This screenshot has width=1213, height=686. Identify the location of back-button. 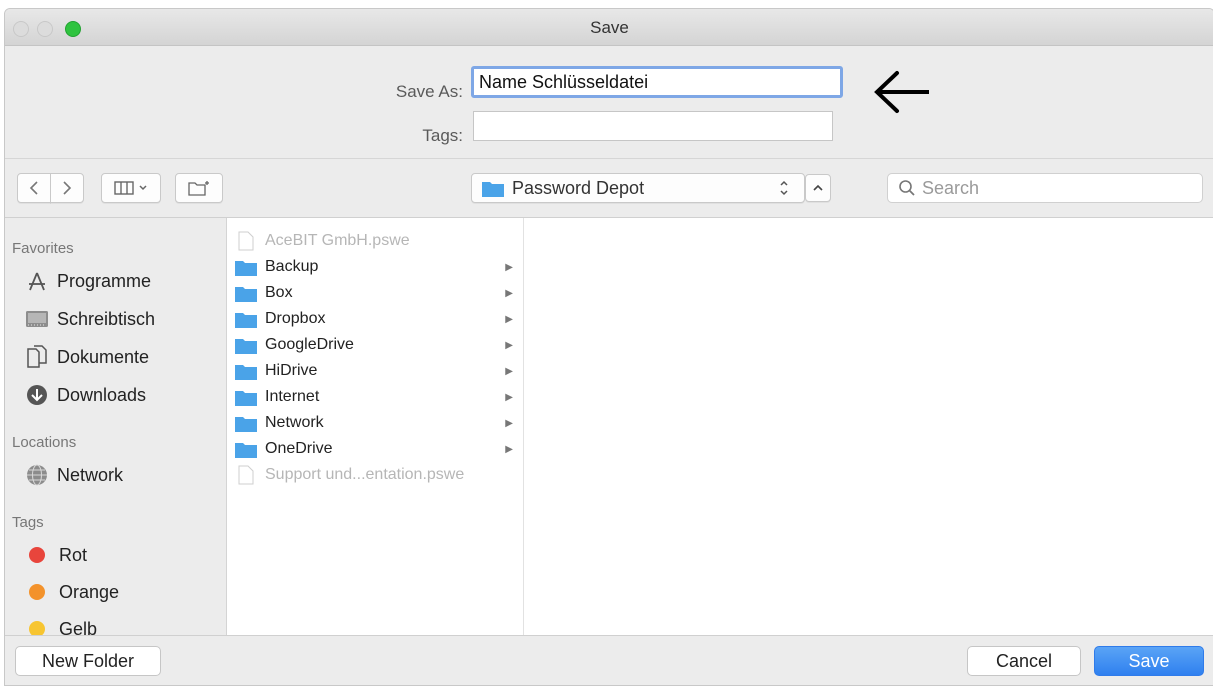
(34, 188).